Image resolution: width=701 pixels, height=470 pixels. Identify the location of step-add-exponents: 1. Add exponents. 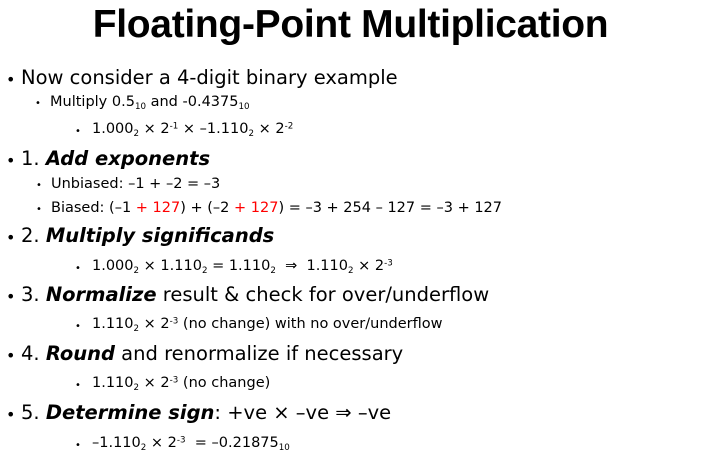
(116, 158).